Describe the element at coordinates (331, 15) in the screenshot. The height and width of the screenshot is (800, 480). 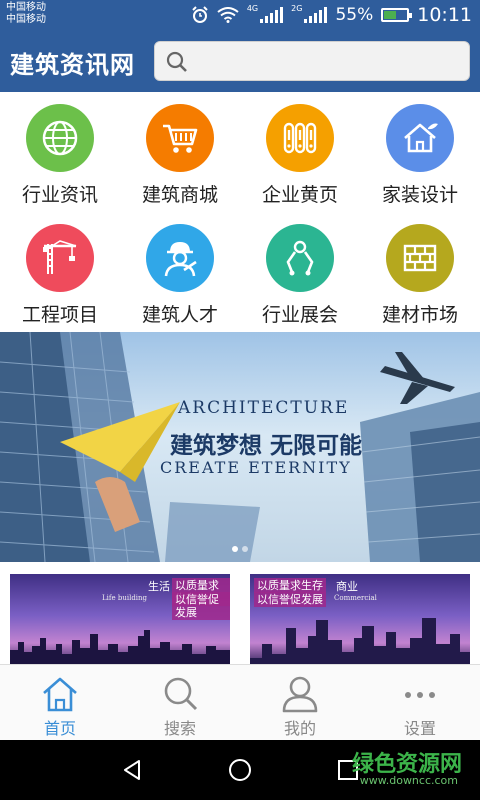
I see `status-icons: 4G 2G 55% 10:11` at that location.